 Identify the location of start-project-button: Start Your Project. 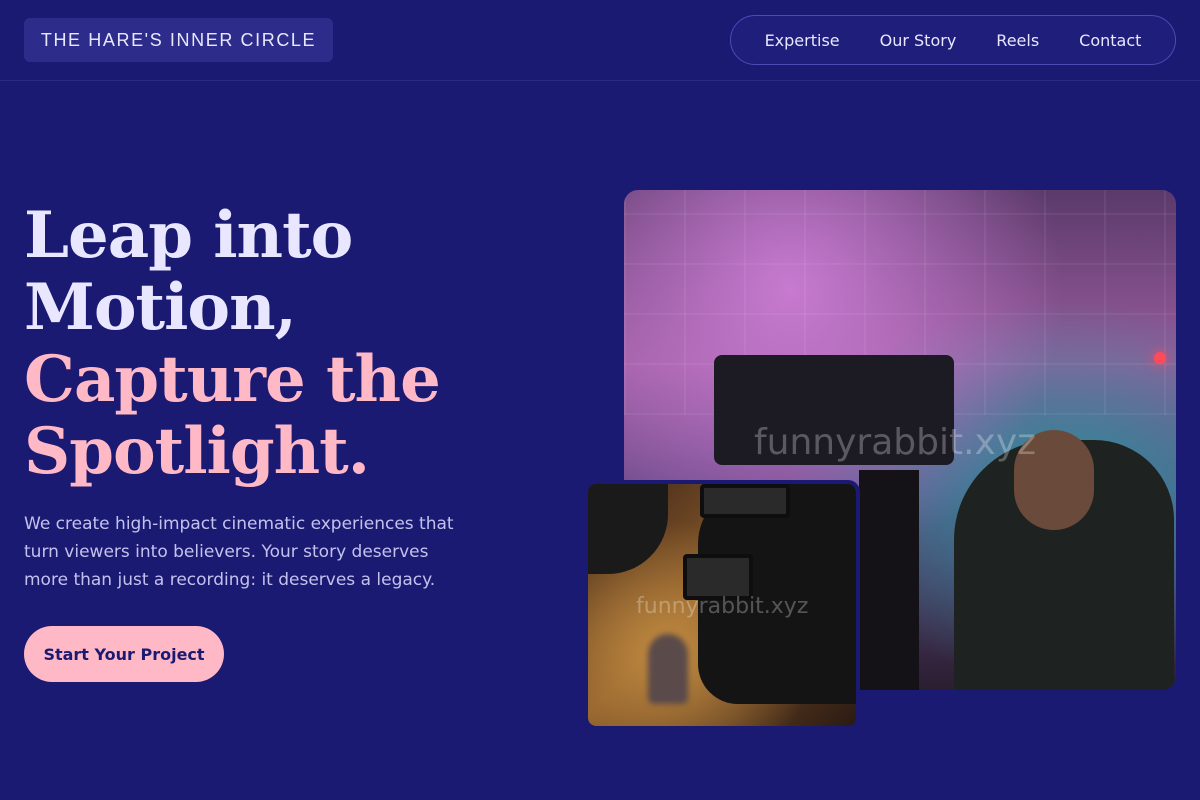
(124, 654).